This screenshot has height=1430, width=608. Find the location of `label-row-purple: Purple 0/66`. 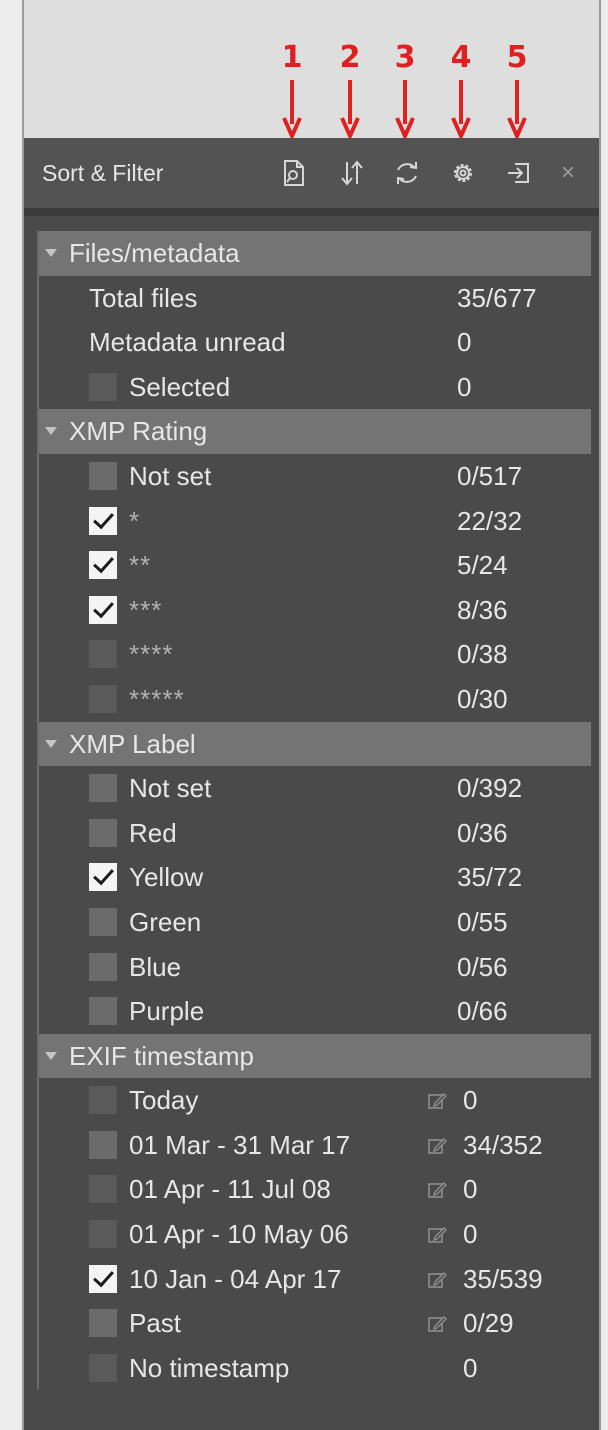

label-row-purple: Purple 0/66 is located at coordinates (315, 1011).